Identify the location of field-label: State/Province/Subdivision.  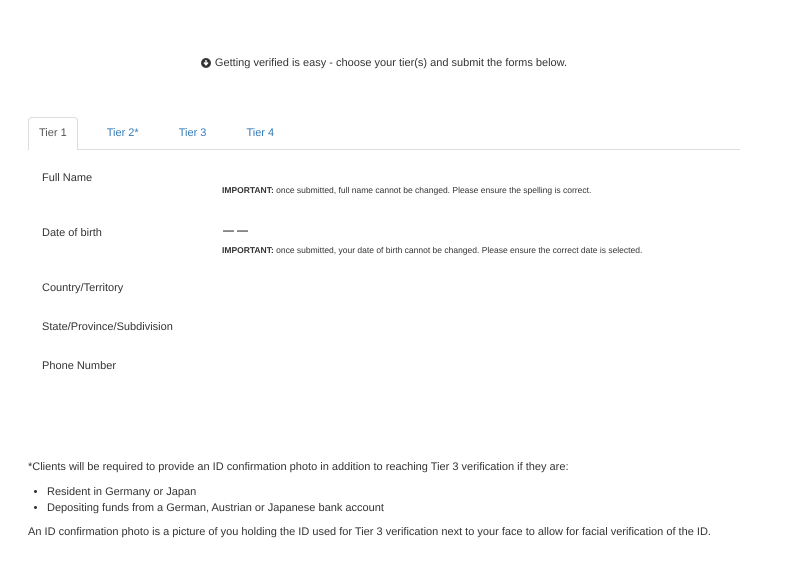
(108, 327).